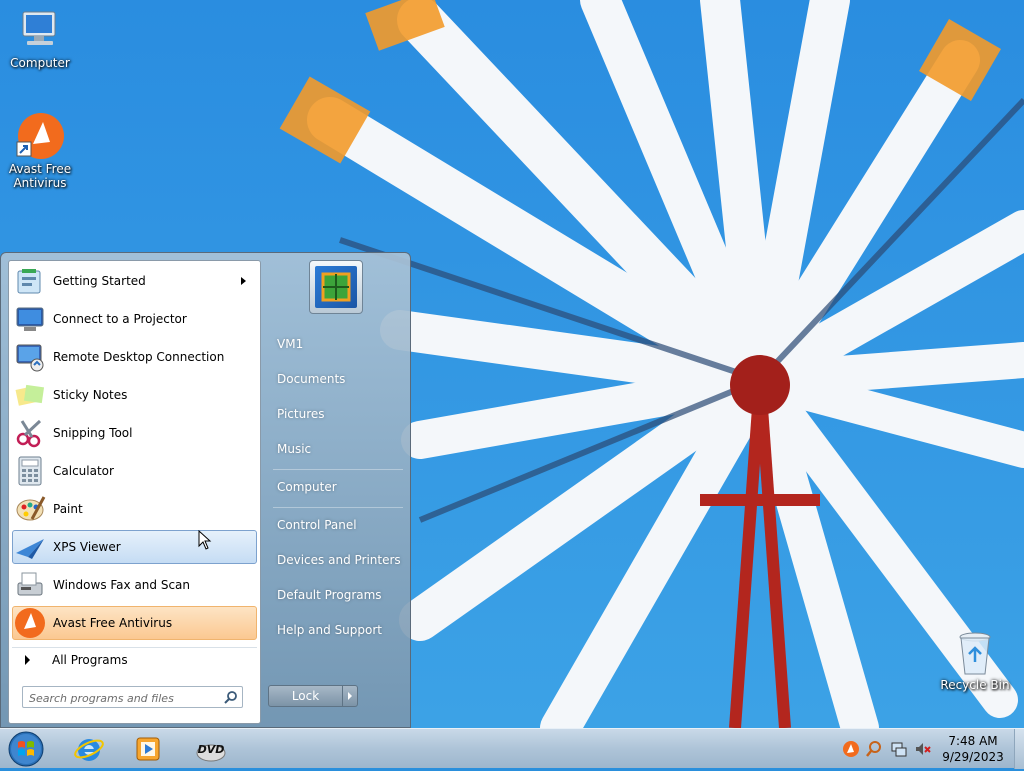 This screenshot has height=771, width=1024. Describe the element at coordinates (851, 749) in the screenshot. I see `avast-tray-icon` at that location.